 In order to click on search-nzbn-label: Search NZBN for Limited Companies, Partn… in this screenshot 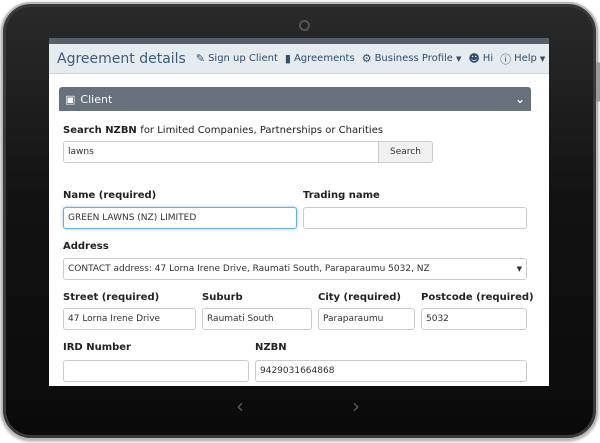, I will do `click(223, 130)`.